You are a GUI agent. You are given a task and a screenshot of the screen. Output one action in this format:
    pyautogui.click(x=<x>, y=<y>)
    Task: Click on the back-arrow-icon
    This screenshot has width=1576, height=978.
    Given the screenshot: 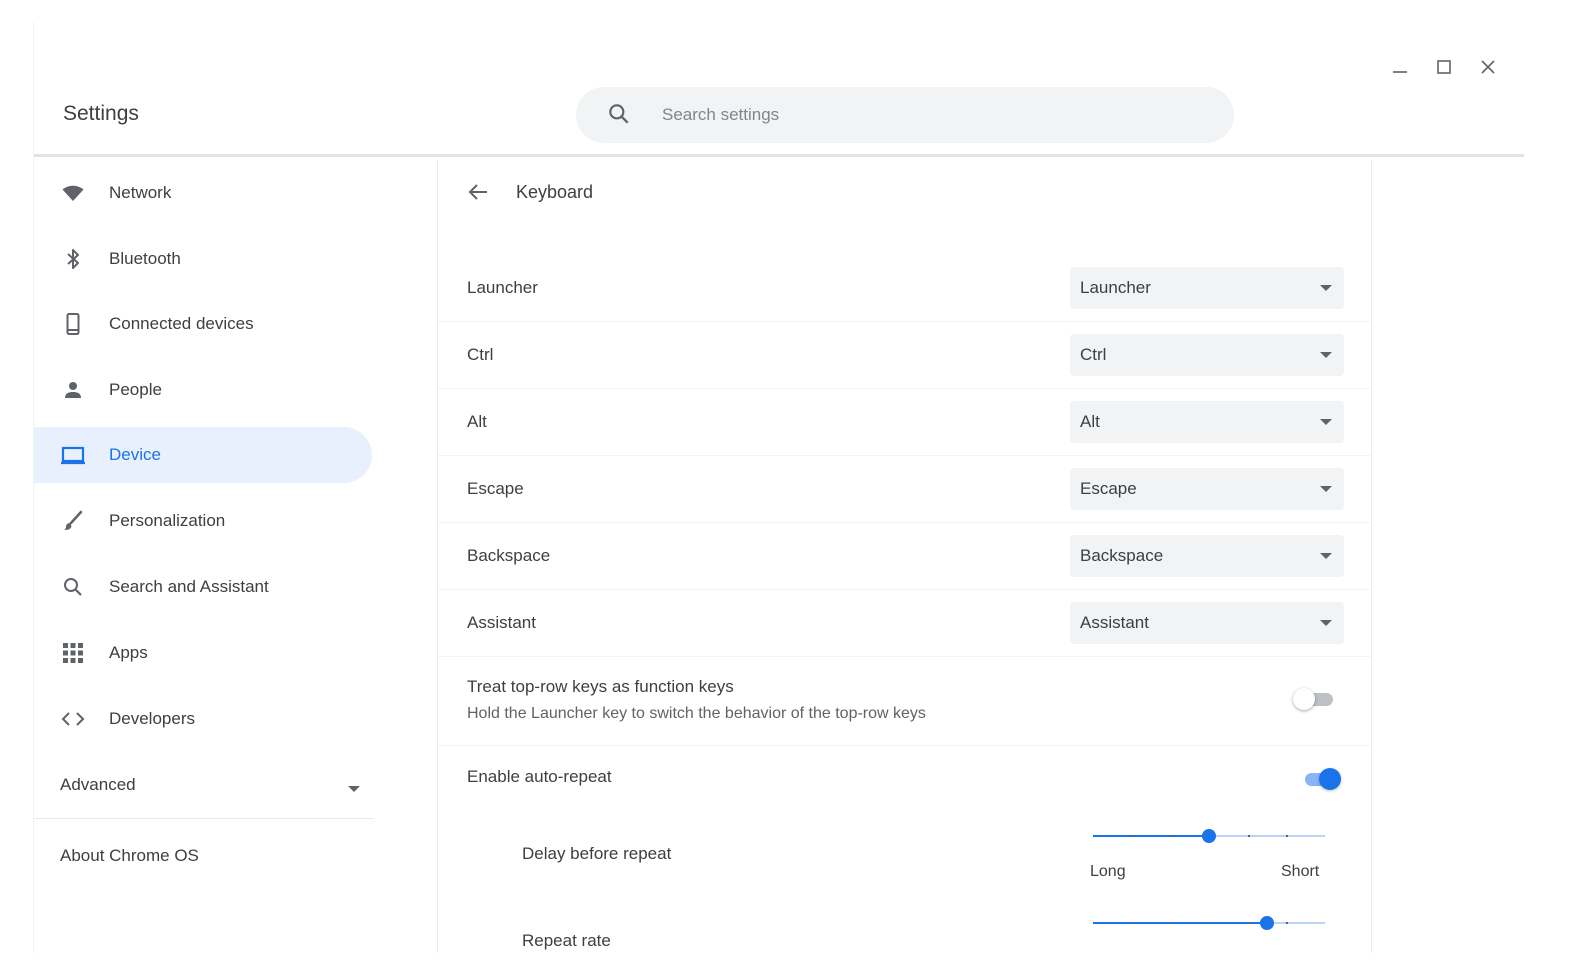 What is the action you would take?
    pyautogui.click(x=477, y=192)
    